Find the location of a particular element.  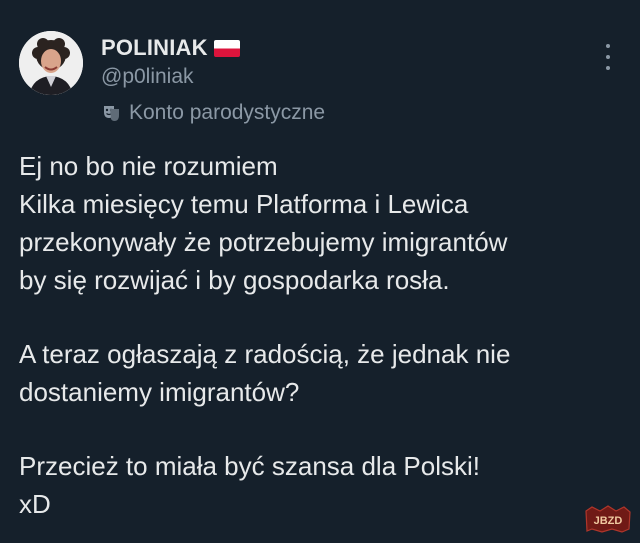

more-options-icon is located at coordinates (608, 57).